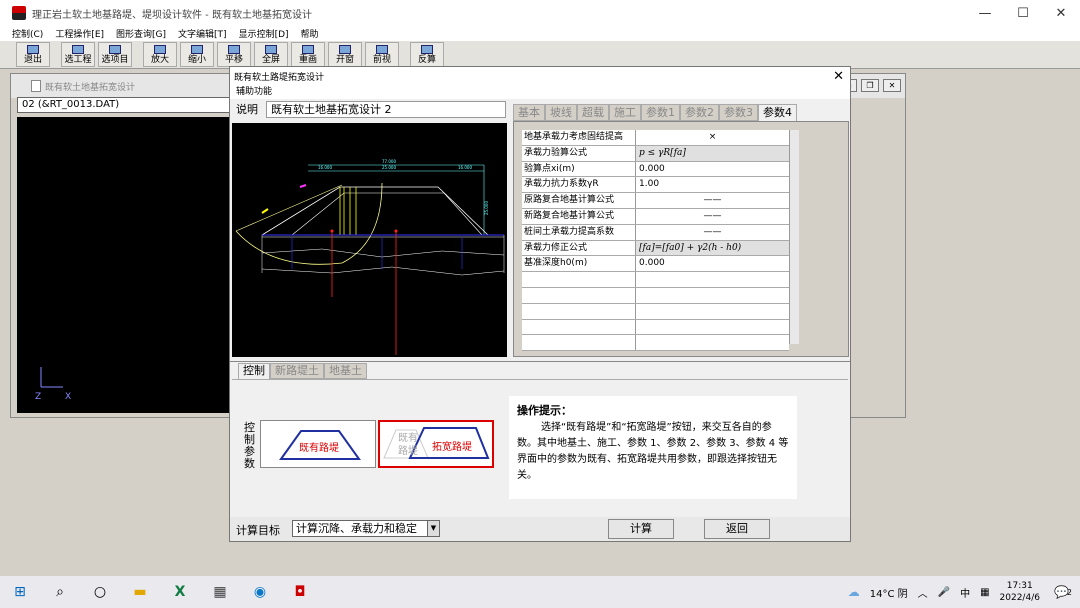 The image size is (1080, 608). I want to click on microphone-icon: 🎤, so click(944, 592).